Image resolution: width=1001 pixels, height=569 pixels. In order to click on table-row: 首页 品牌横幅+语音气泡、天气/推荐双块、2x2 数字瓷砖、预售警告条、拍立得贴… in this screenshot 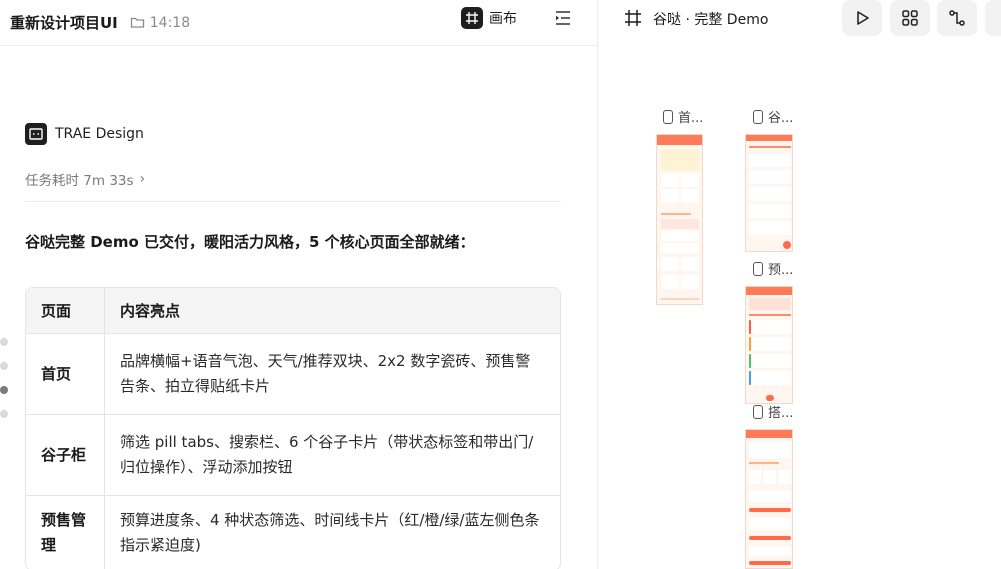, I will do `click(293, 374)`.